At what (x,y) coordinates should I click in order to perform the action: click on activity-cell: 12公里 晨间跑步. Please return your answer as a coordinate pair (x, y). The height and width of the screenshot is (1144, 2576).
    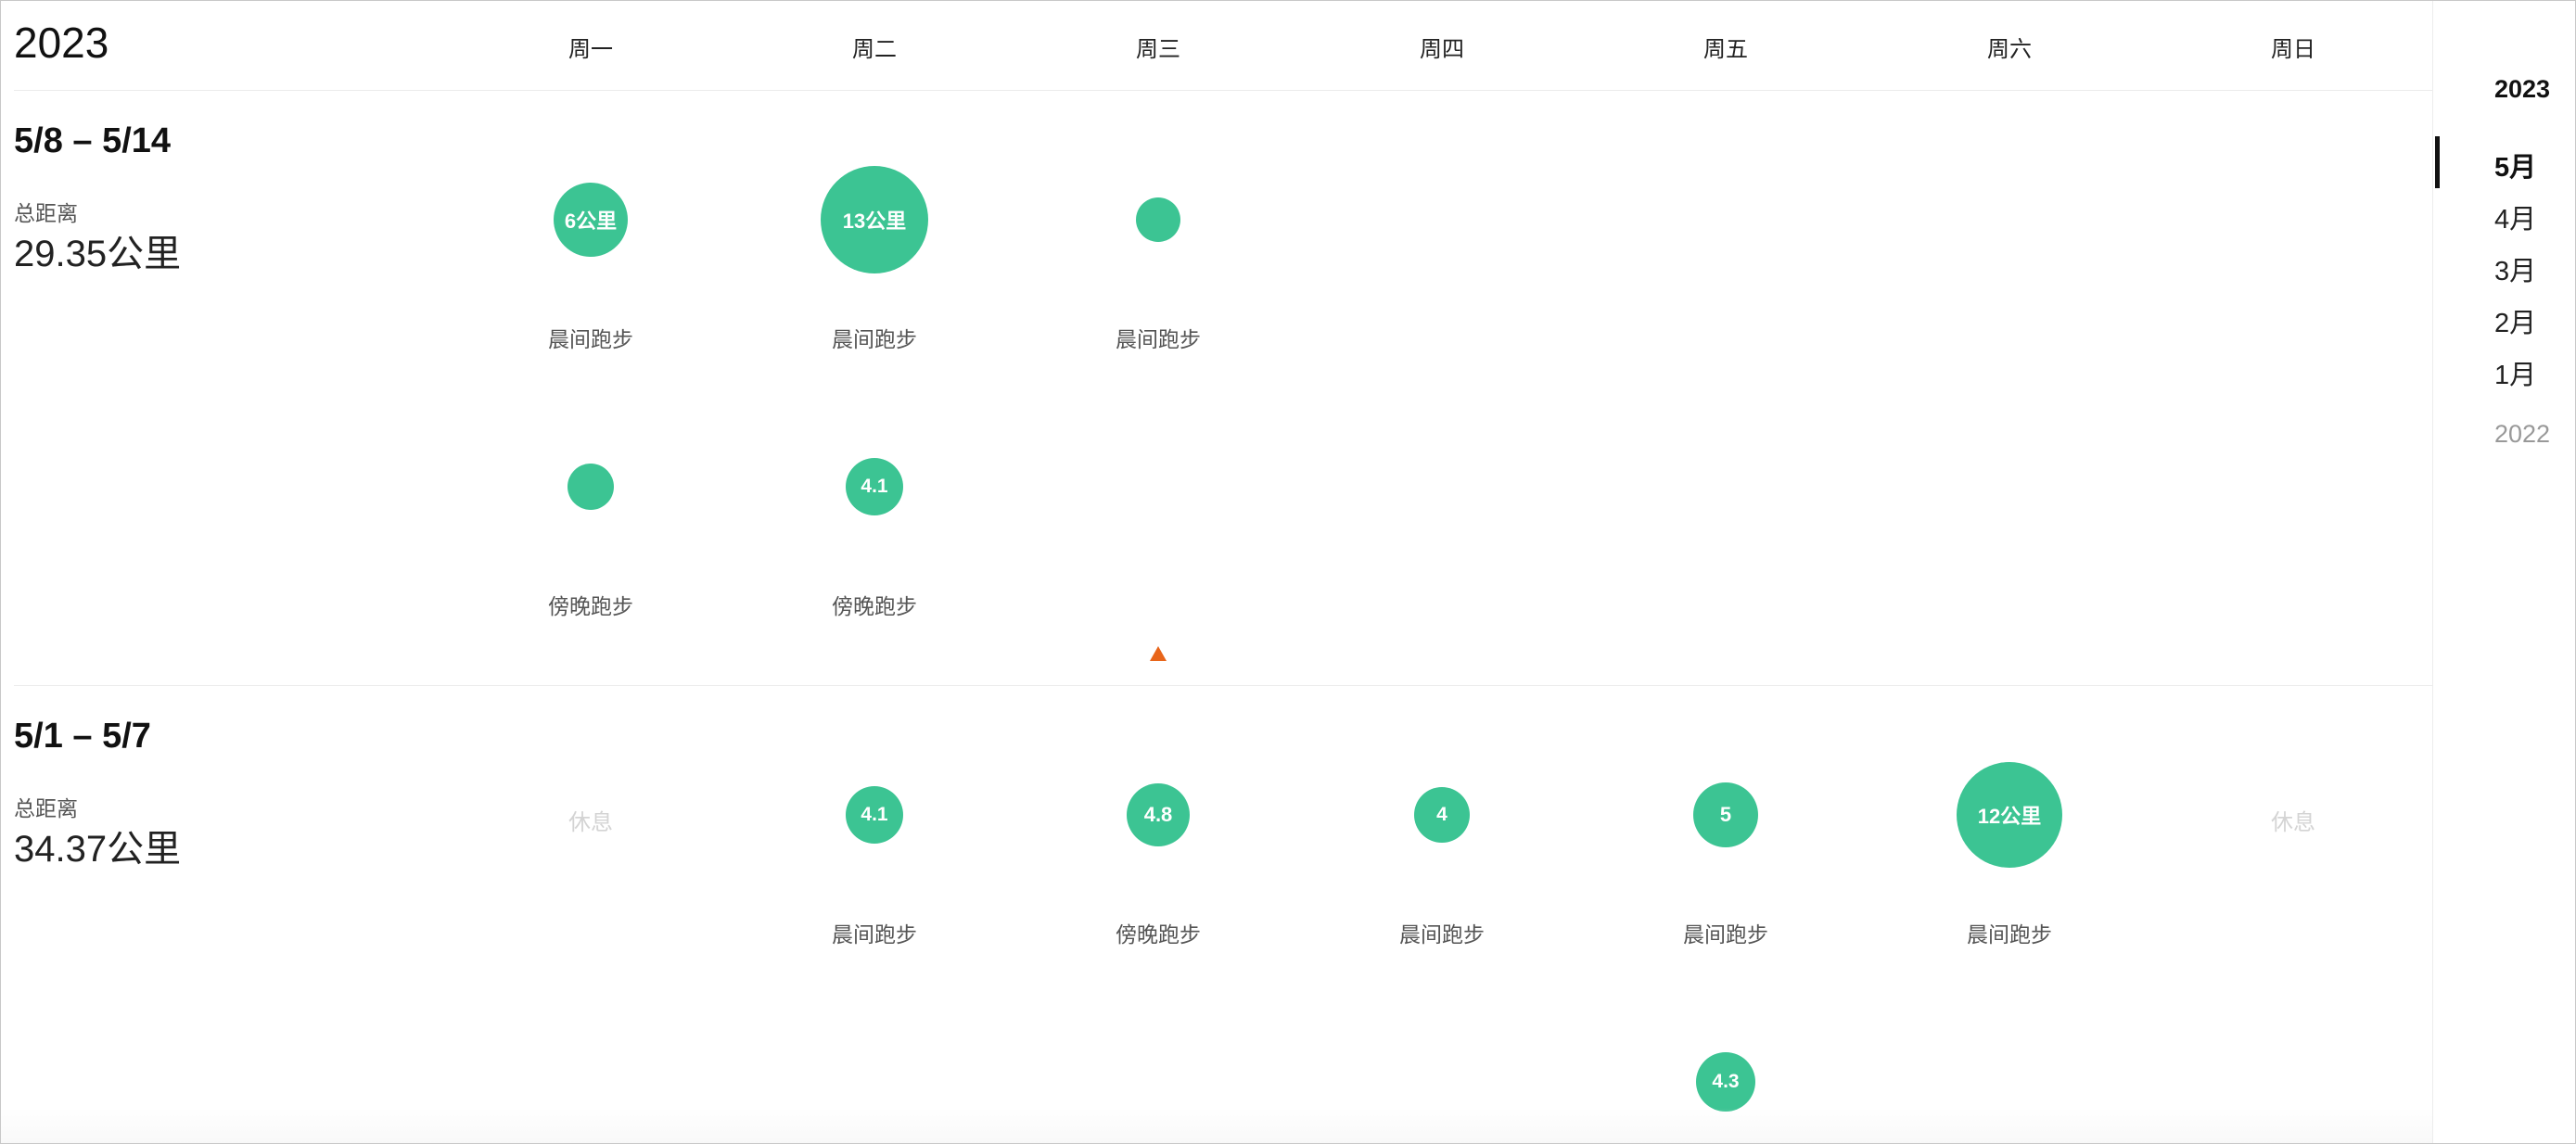
    Looking at the image, I should click on (2009, 853).